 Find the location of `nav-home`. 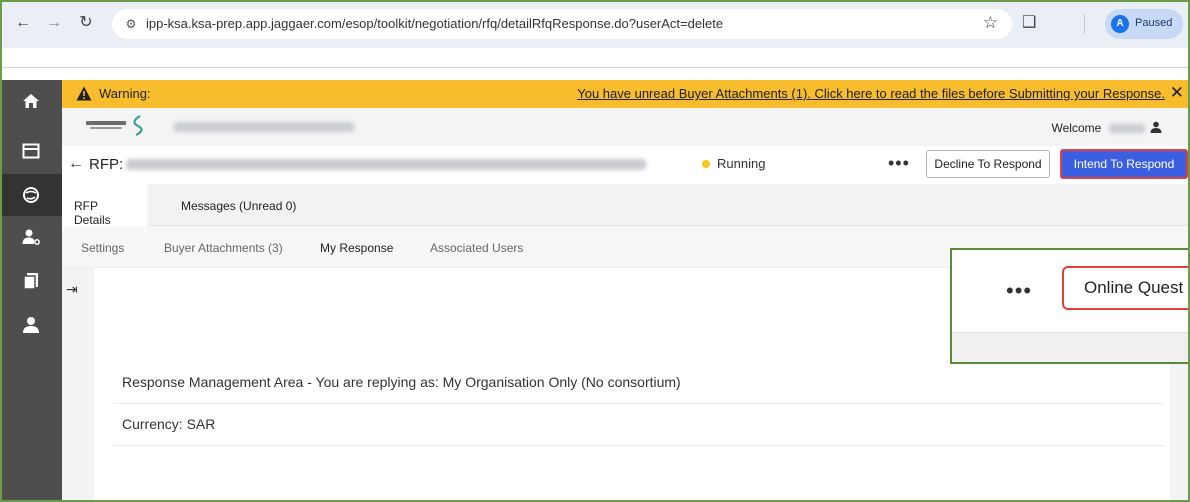

nav-home is located at coordinates (31, 101).